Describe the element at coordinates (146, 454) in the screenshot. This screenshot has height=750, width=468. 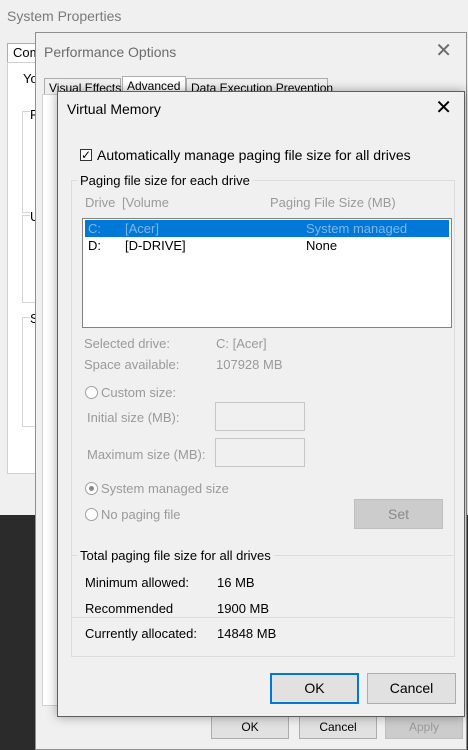
I see `maximum-size-label: Maximum size (MB):` at that location.